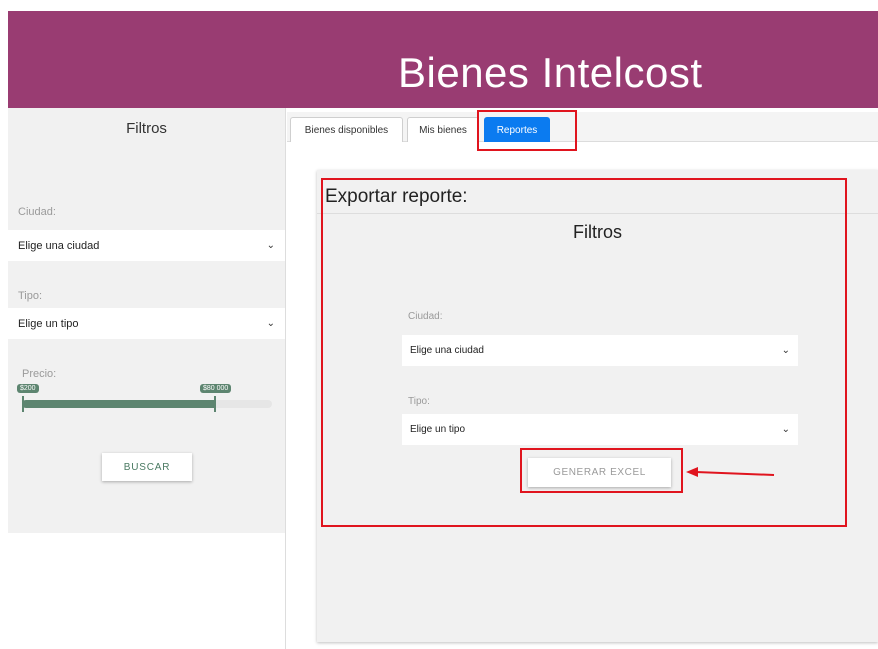 This screenshot has height=649, width=878. I want to click on tab-bar: Bienes disponibles Mis bienes Reportes, so click(582, 127).